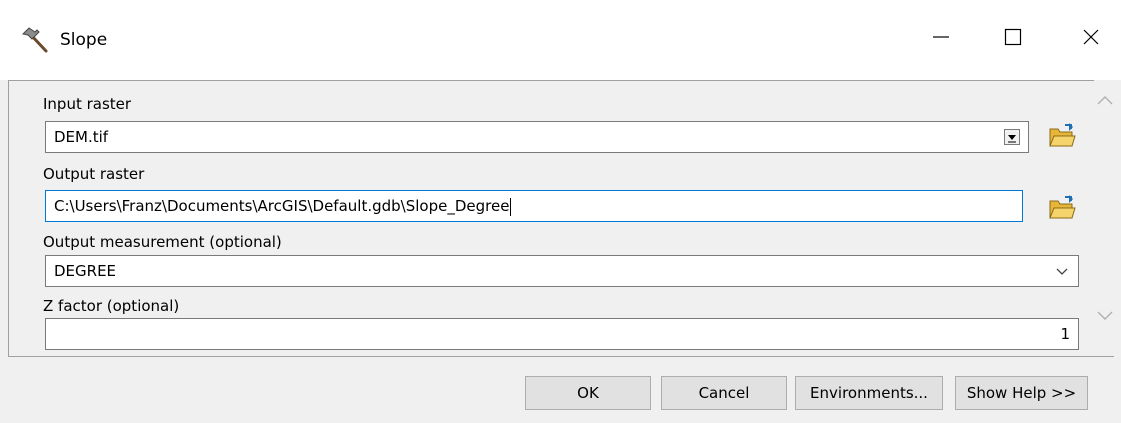  Describe the element at coordinates (724, 393) in the screenshot. I see `cancel-button: Cancel` at that location.